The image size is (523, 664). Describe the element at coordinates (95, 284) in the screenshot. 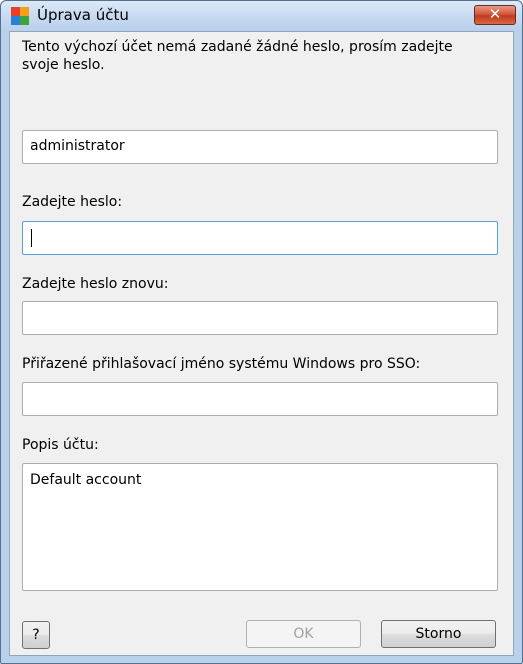

I see `password-confirm-label: Zadejte heslo znovu:` at that location.